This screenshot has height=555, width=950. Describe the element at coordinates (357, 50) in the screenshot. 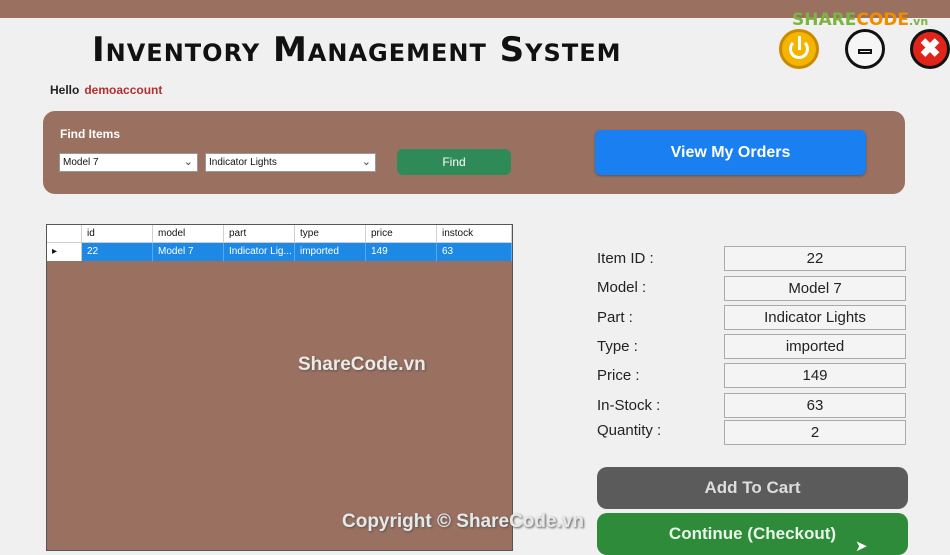

I see `app-title: Inventory Management System` at that location.